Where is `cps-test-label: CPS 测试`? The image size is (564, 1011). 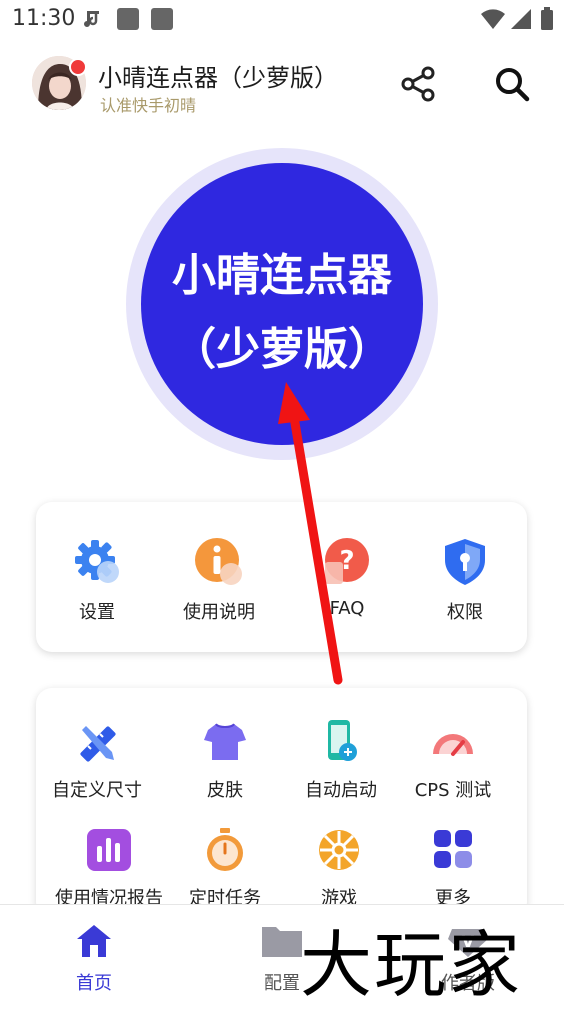 cps-test-label: CPS 测试 is located at coordinates (453, 790).